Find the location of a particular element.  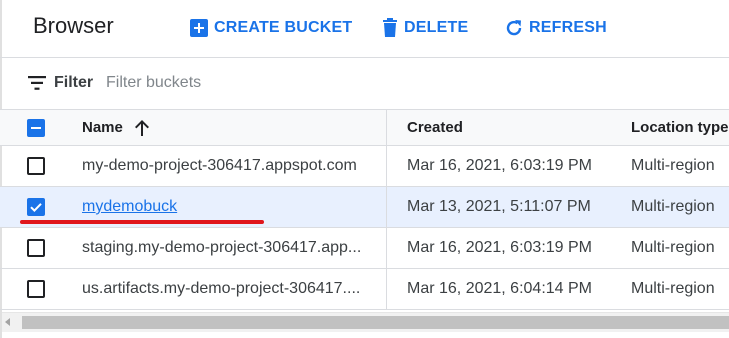

column-header-created: Created is located at coordinates (512, 127).